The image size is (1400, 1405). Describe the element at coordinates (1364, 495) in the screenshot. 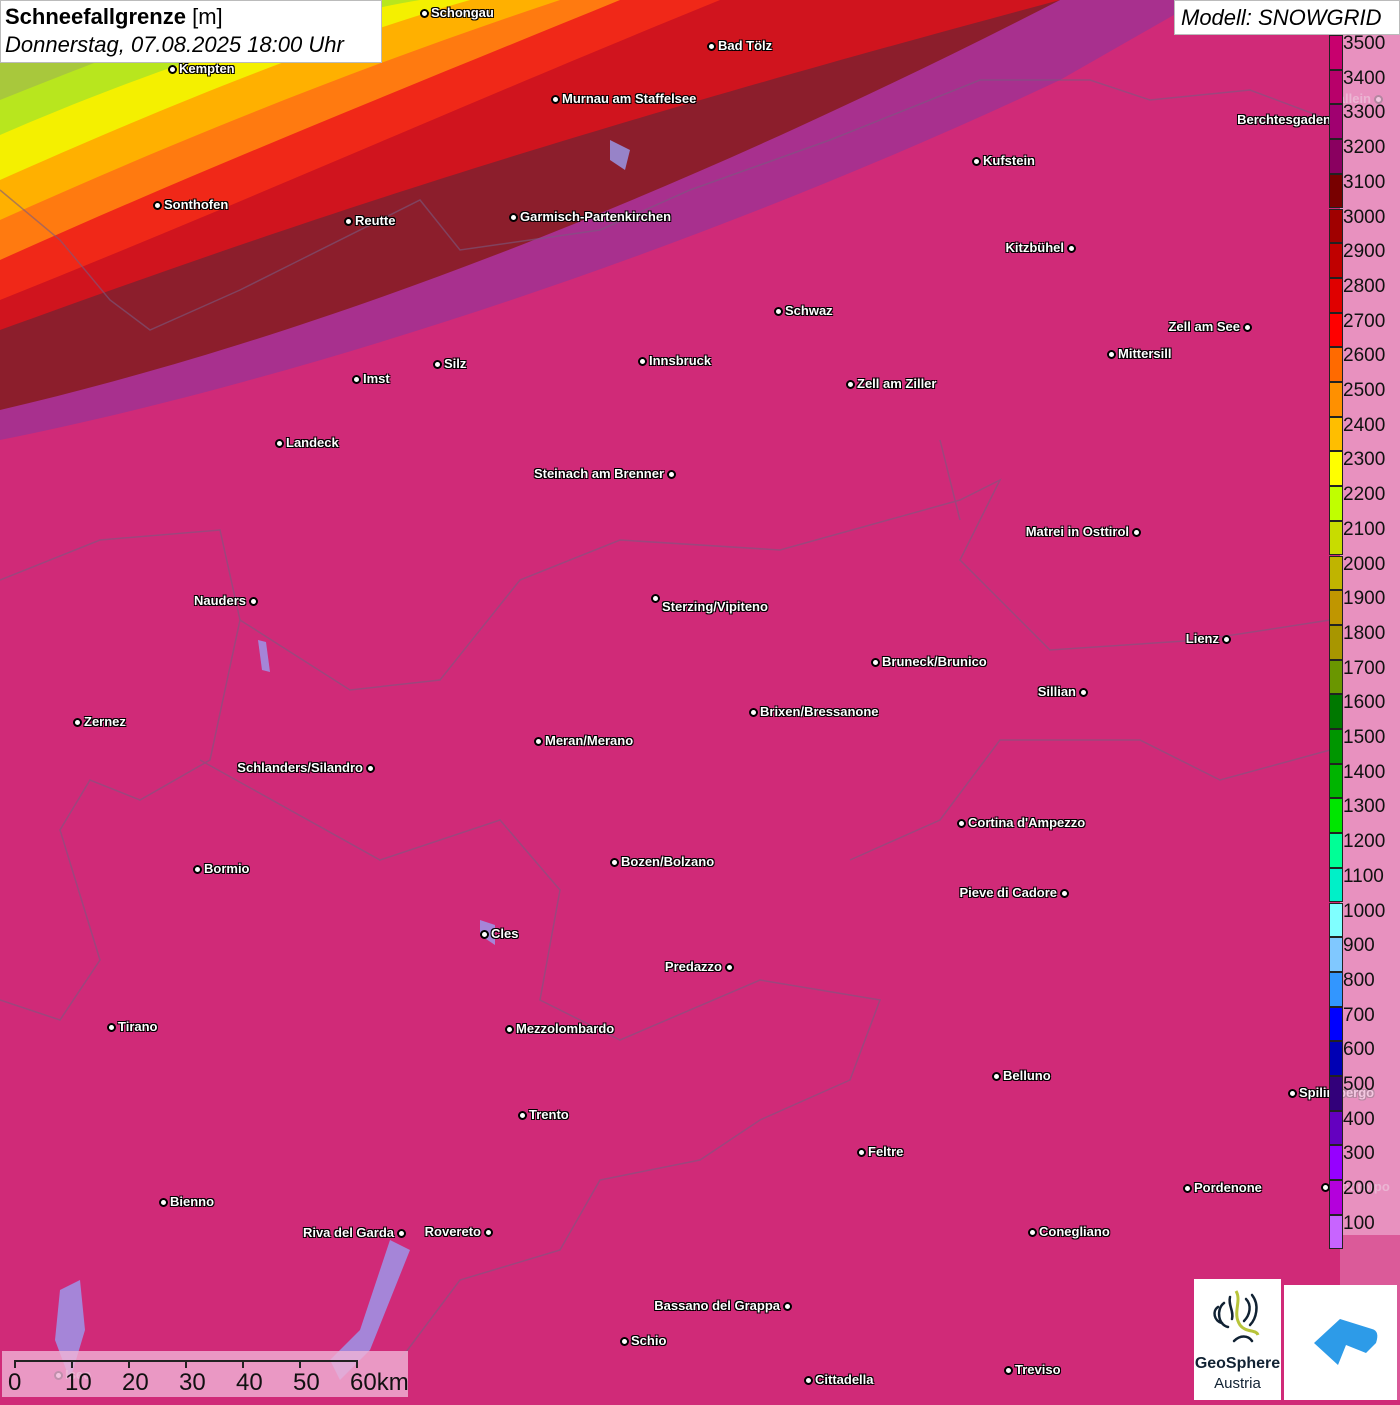

I see `legend-label: 2200` at that location.